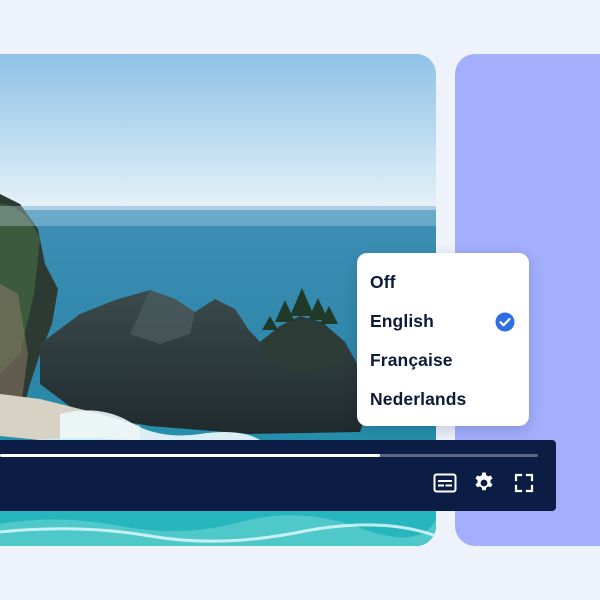 Image resolution: width=600 pixels, height=600 pixels. I want to click on progress-bar, so click(269, 455).